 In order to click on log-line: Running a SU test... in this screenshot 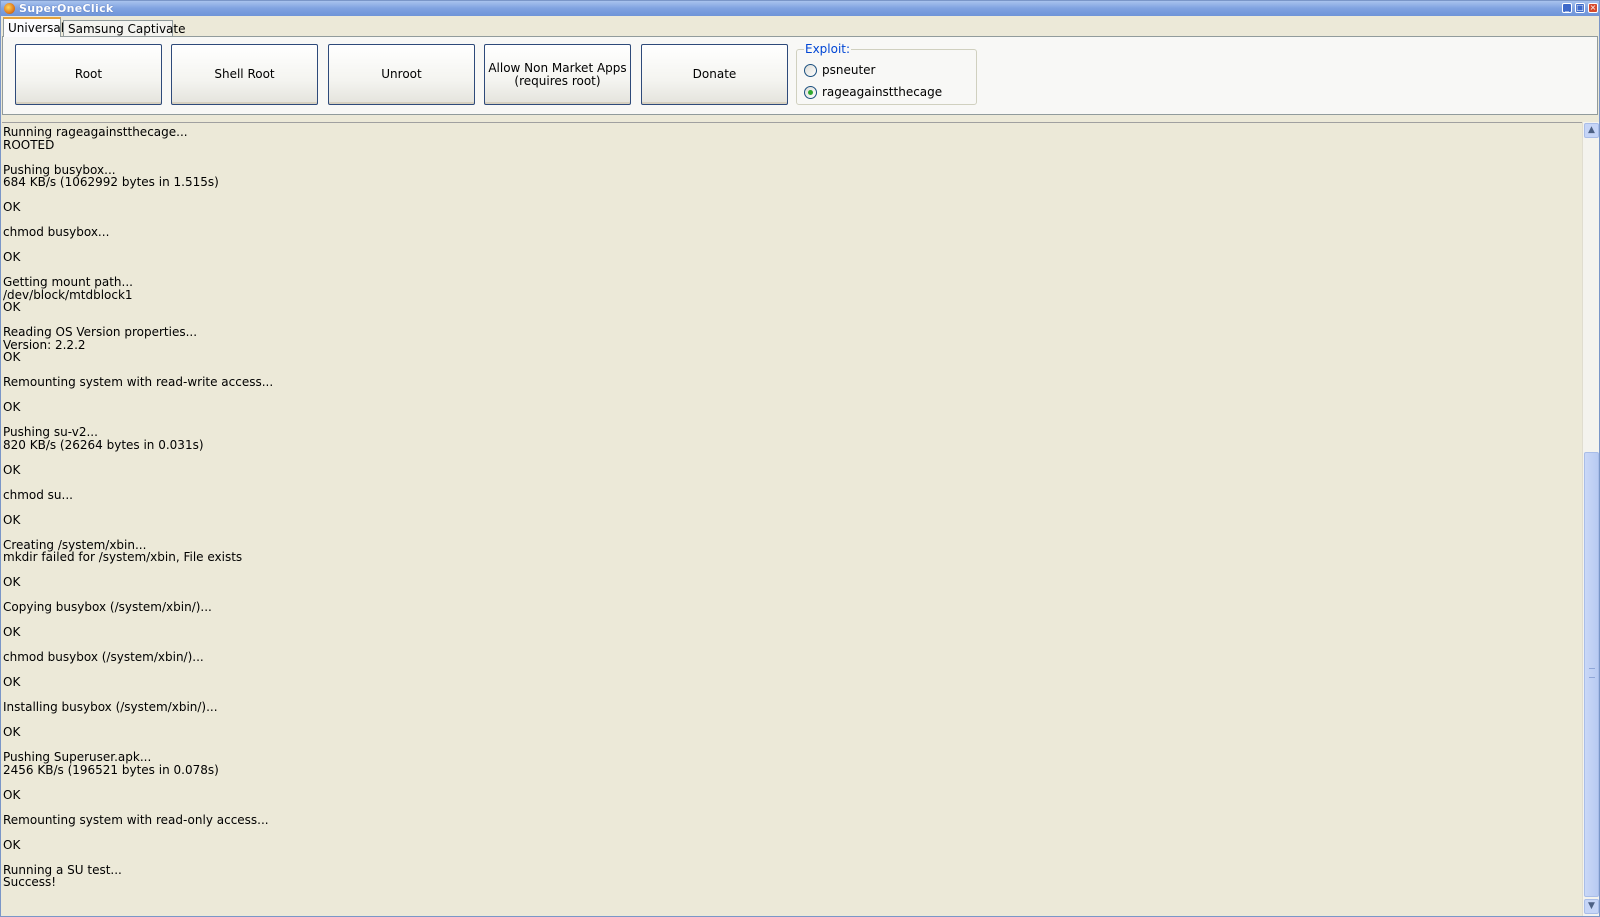, I will do `click(62, 869)`.